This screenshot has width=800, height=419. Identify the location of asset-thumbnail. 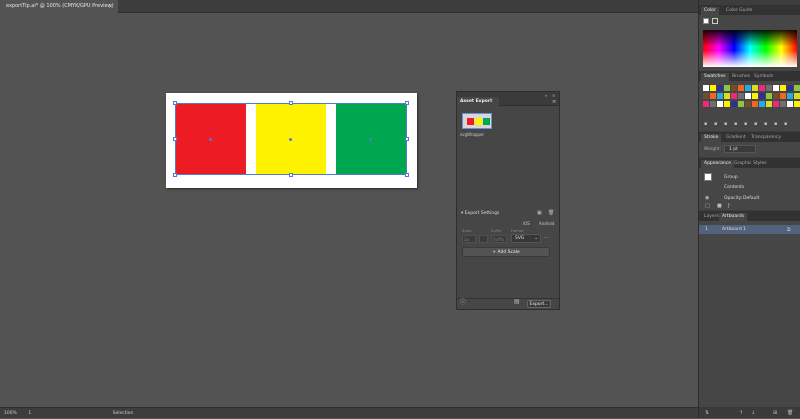
(477, 121).